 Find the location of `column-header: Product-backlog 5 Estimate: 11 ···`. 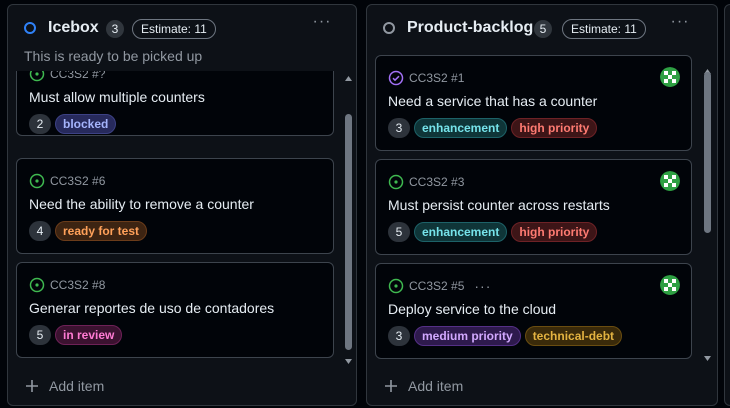

column-header: Product-backlog 5 Estimate: 11 ··· is located at coordinates (542, 28).